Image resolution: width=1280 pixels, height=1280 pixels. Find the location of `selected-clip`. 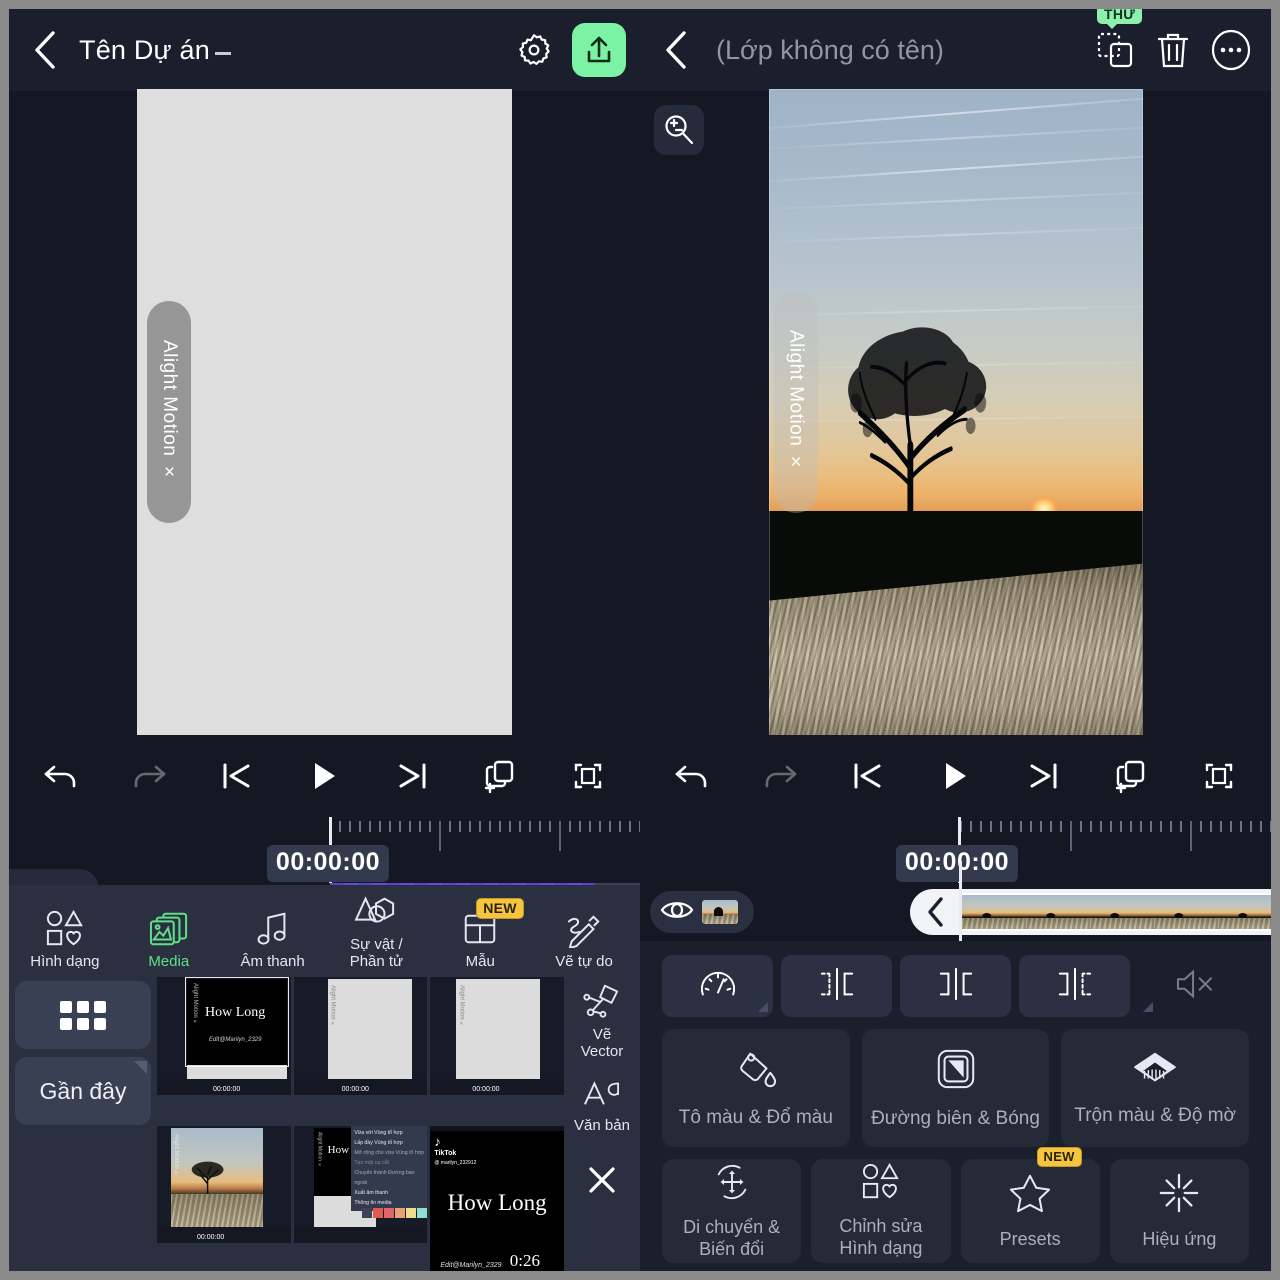

selected-clip is located at coordinates (1090, 912).